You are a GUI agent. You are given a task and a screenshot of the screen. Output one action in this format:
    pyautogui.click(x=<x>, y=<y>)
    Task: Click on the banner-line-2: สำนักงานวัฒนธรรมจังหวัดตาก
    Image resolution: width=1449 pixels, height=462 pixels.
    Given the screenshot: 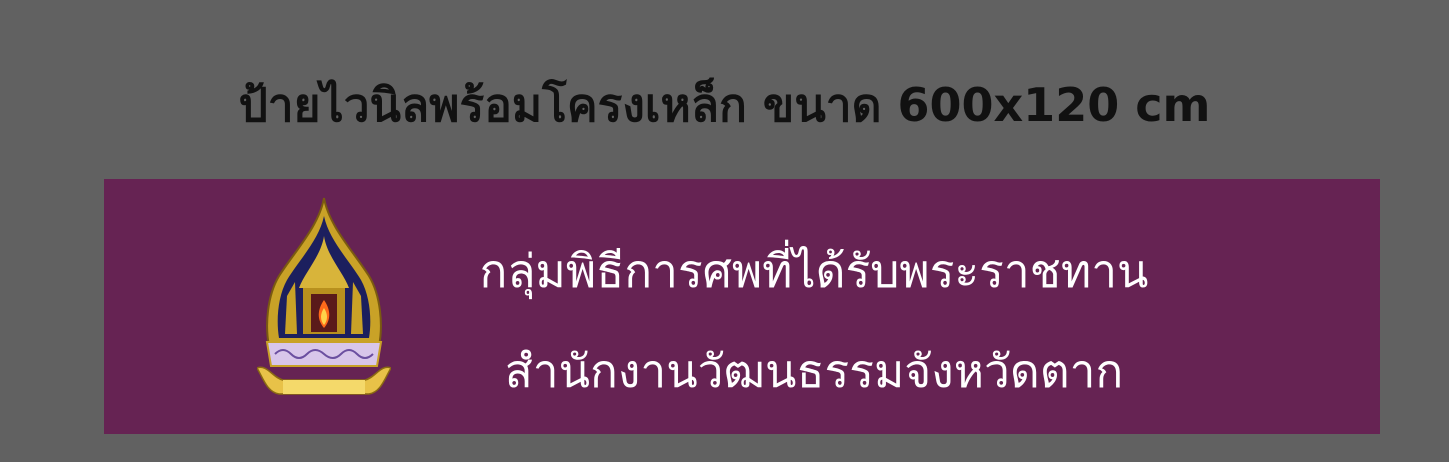 What is the action you would take?
    pyautogui.click(x=814, y=371)
    